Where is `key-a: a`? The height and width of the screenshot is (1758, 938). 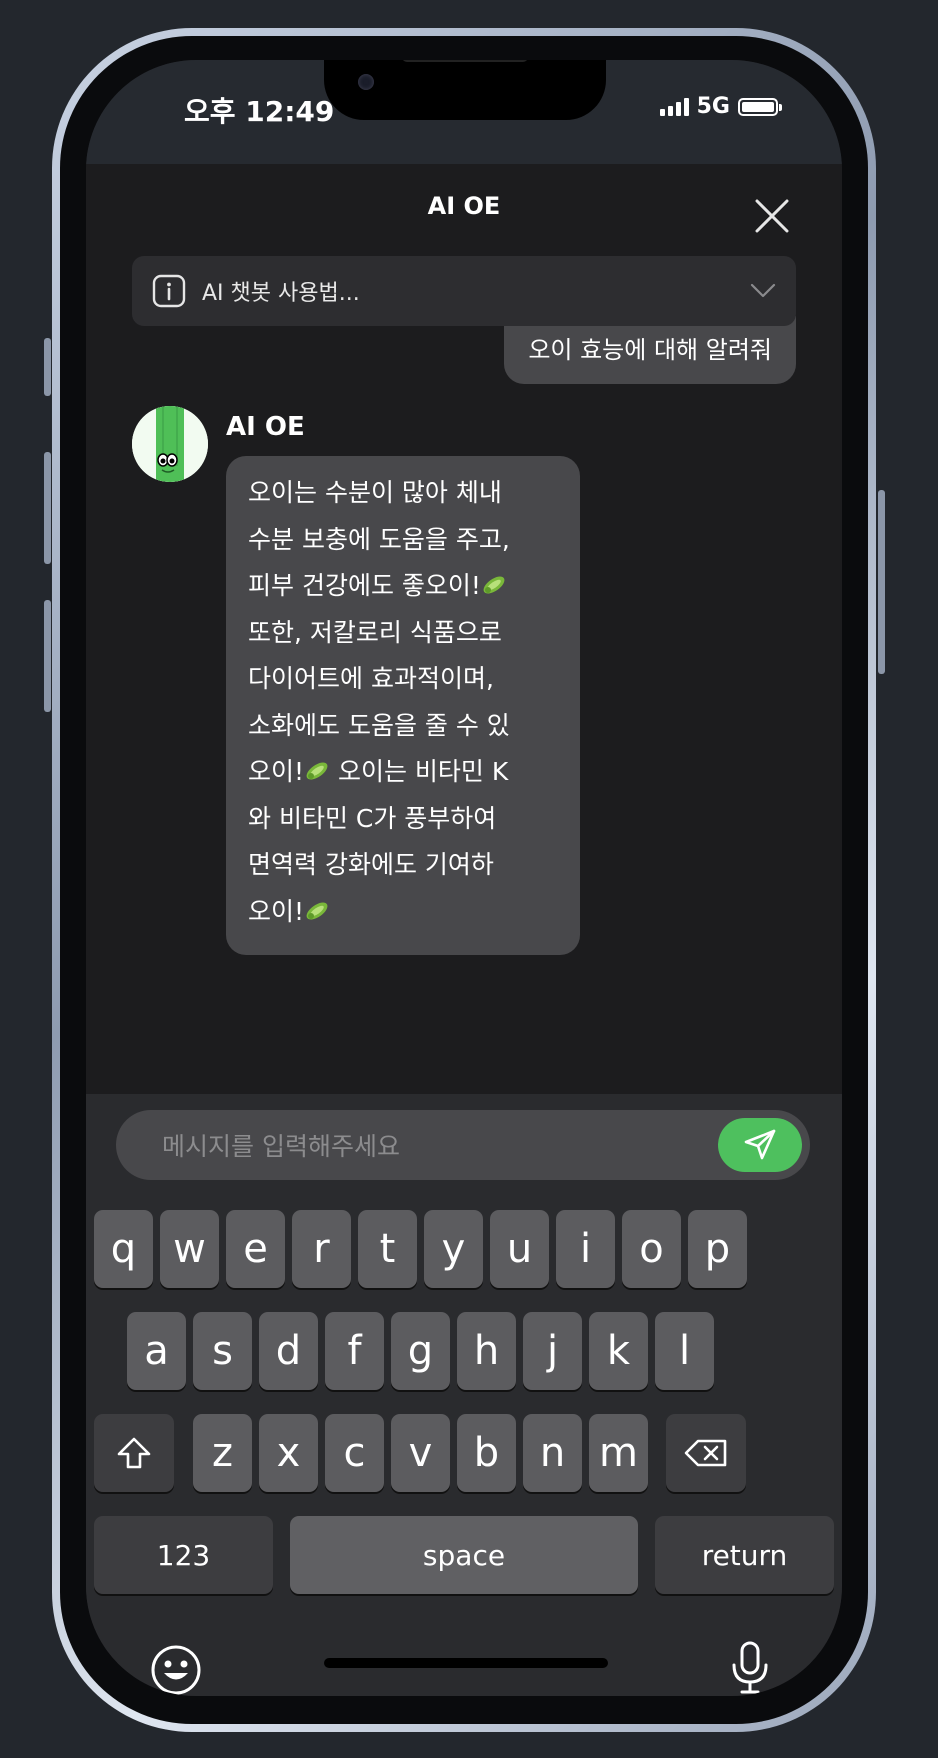
key-a: a is located at coordinates (156, 1351).